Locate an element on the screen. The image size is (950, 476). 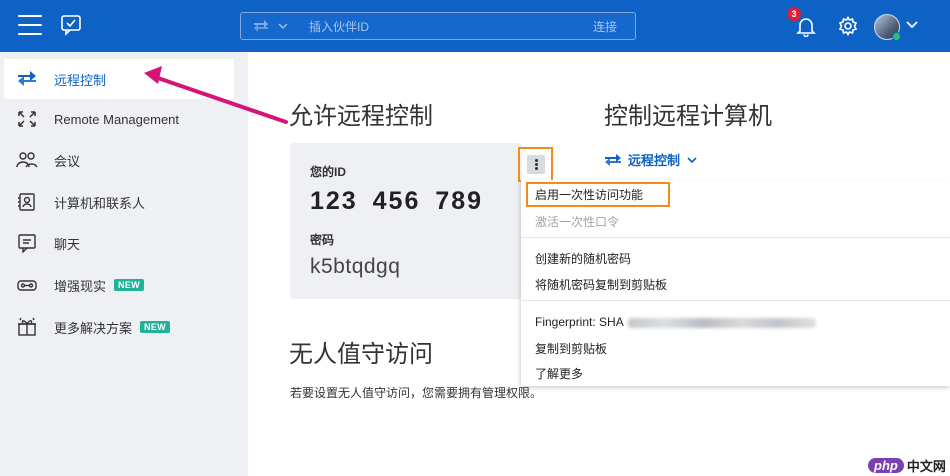
id-value: 123 456 789 is located at coordinates (397, 201).